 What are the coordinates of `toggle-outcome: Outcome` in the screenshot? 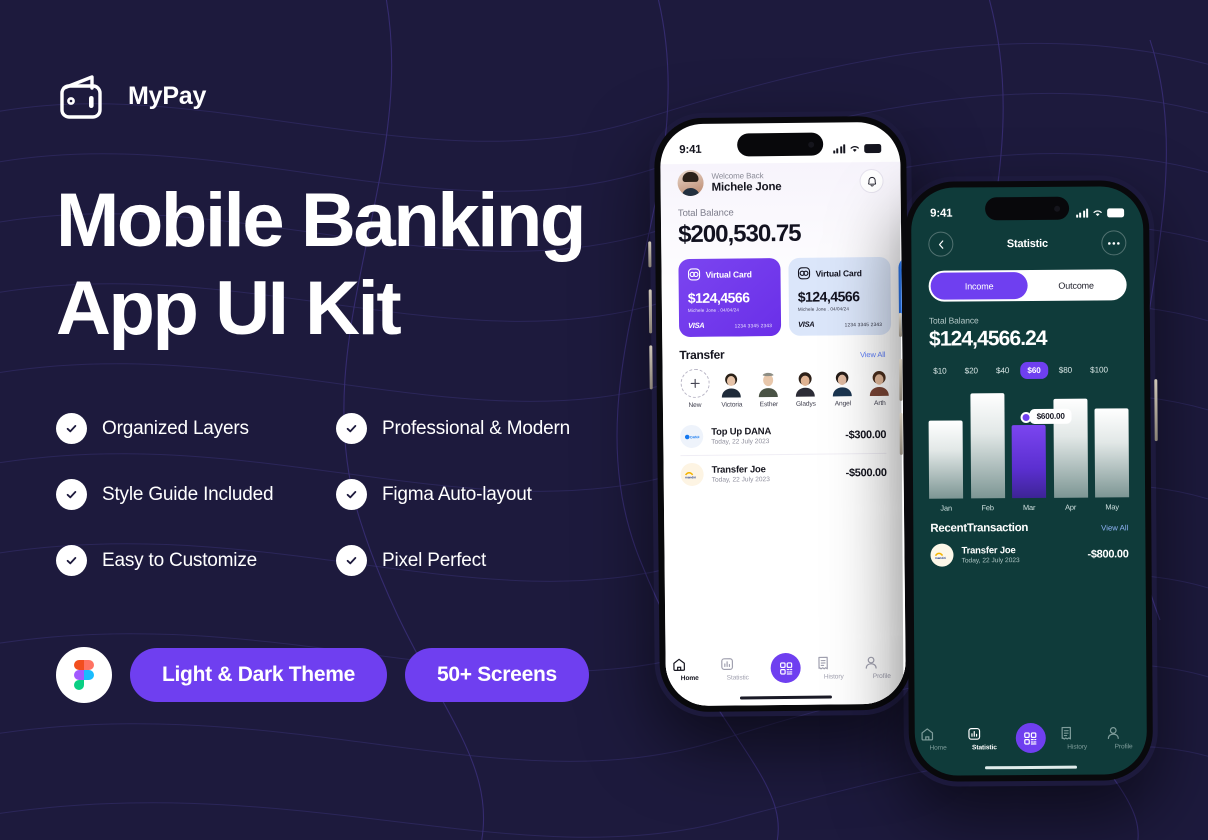 It's located at (1076, 285).